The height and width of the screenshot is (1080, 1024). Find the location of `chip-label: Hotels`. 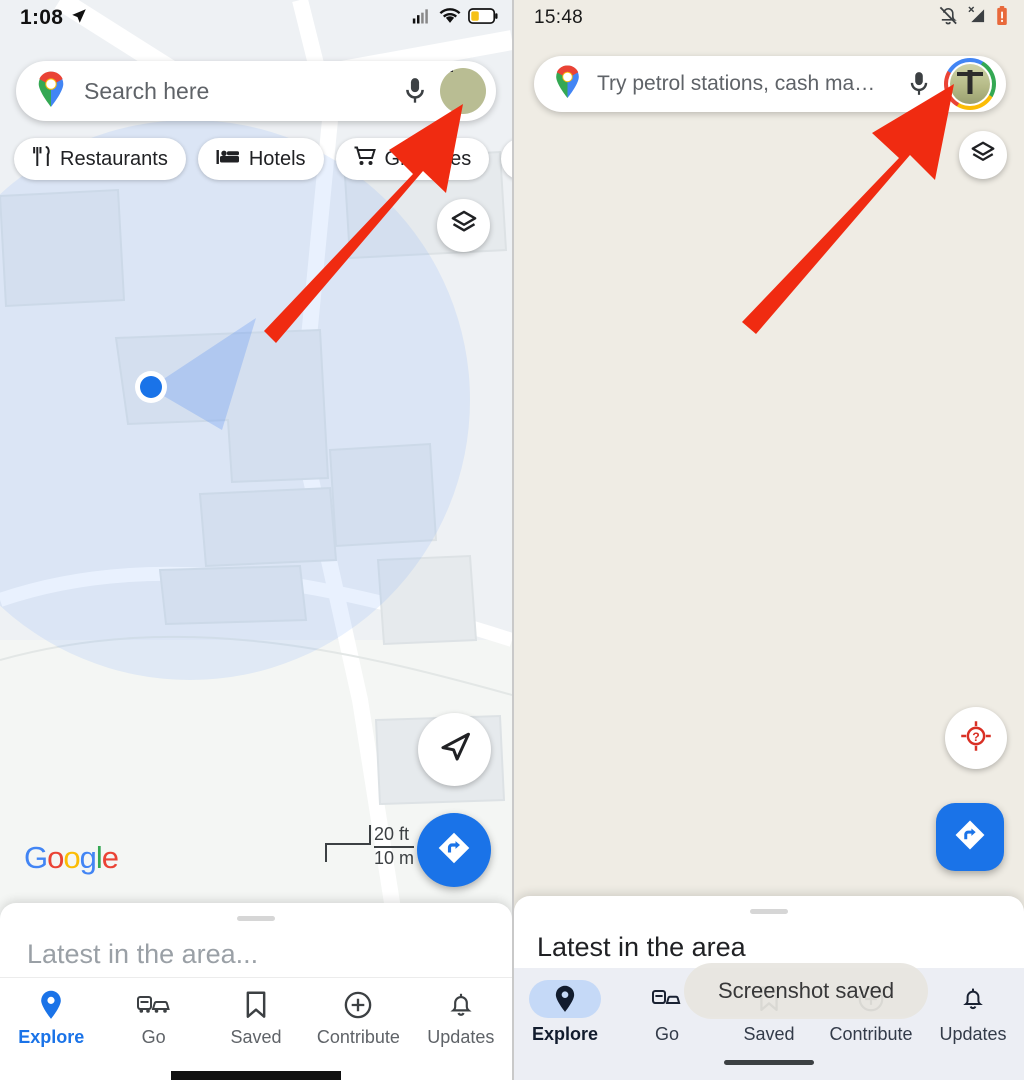

chip-label: Hotels is located at coordinates (277, 158).